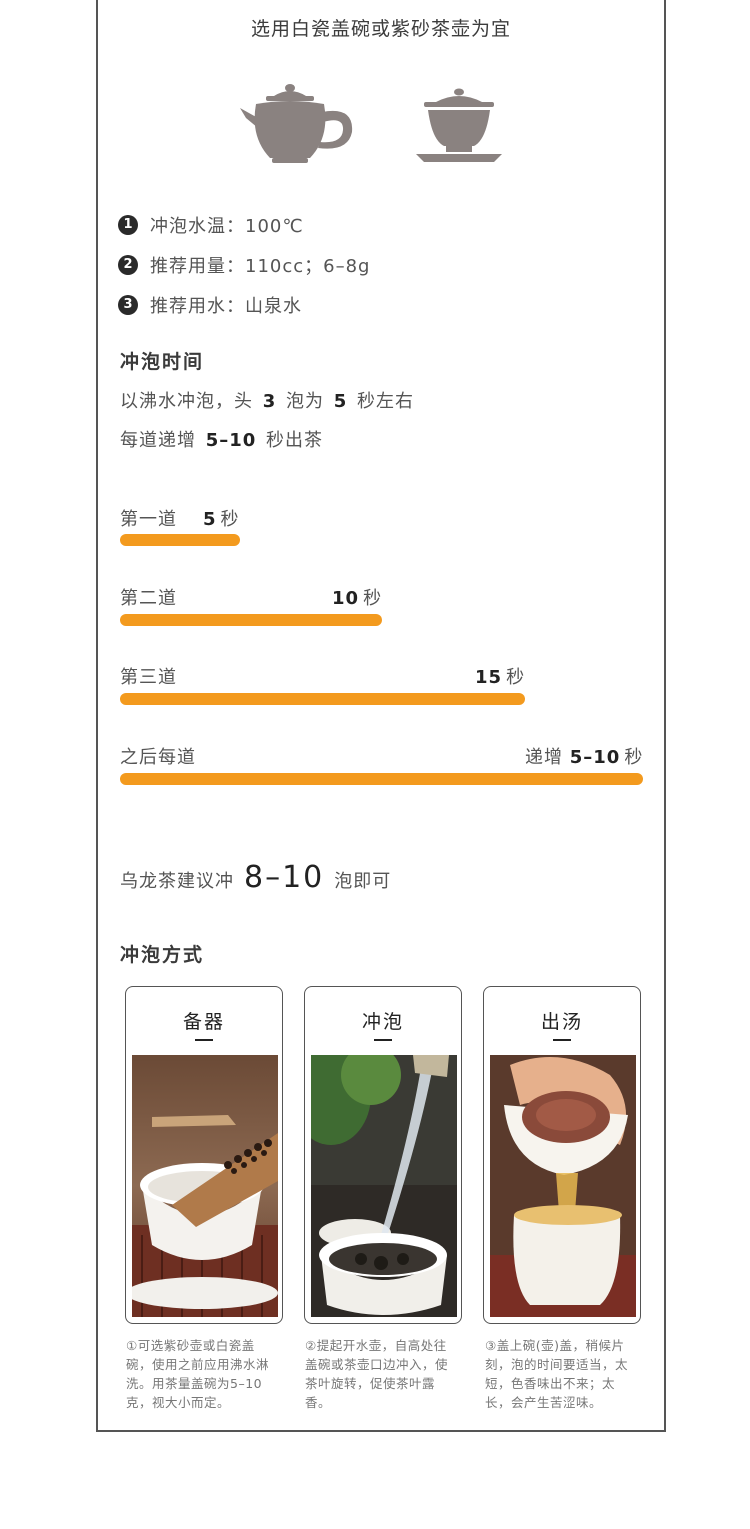 The width and height of the screenshot is (750, 1529). Describe the element at coordinates (186, 401) in the screenshot. I see `text-segment: 以沸水冲泡，头` at that location.